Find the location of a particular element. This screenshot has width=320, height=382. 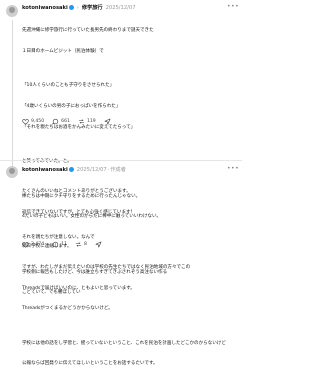

repost-button: 119 is located at coordinates (87, 121).